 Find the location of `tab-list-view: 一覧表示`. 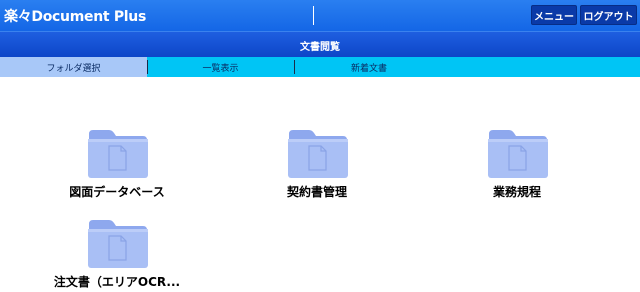

tab-list-view: 一覧表示 is located at coordinates (220, 67).